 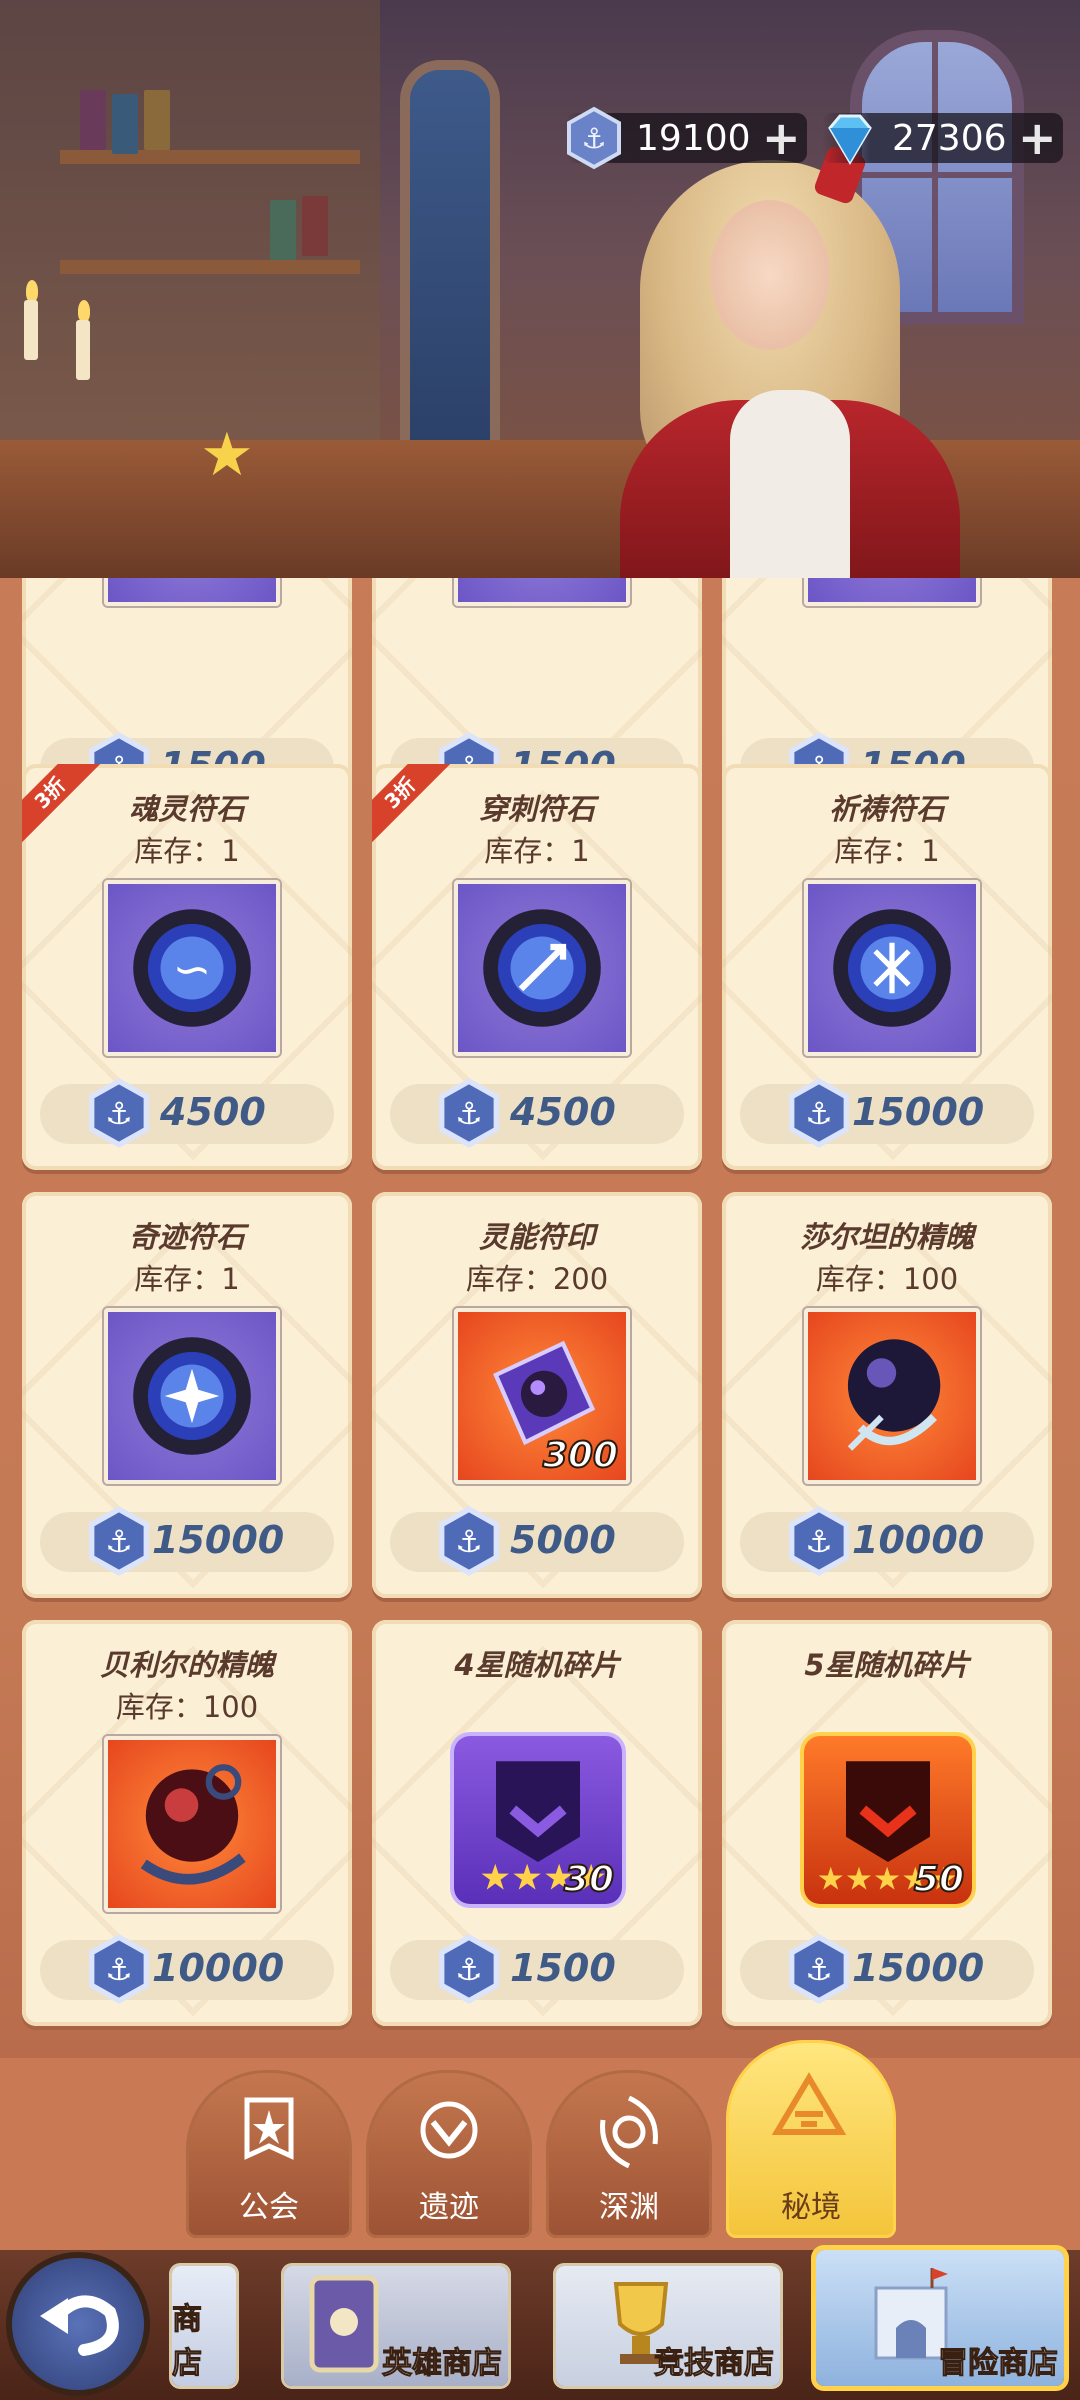 What do you see at coordinates (537, 1665) in the screenshot?
I see `item-name: 4星随机碎片` at bounding box center [537, 1665].